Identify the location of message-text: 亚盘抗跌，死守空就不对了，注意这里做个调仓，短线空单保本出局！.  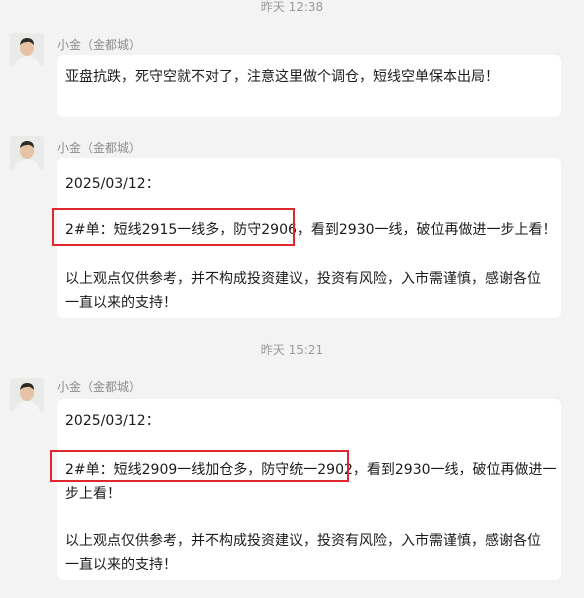
(282, 77).